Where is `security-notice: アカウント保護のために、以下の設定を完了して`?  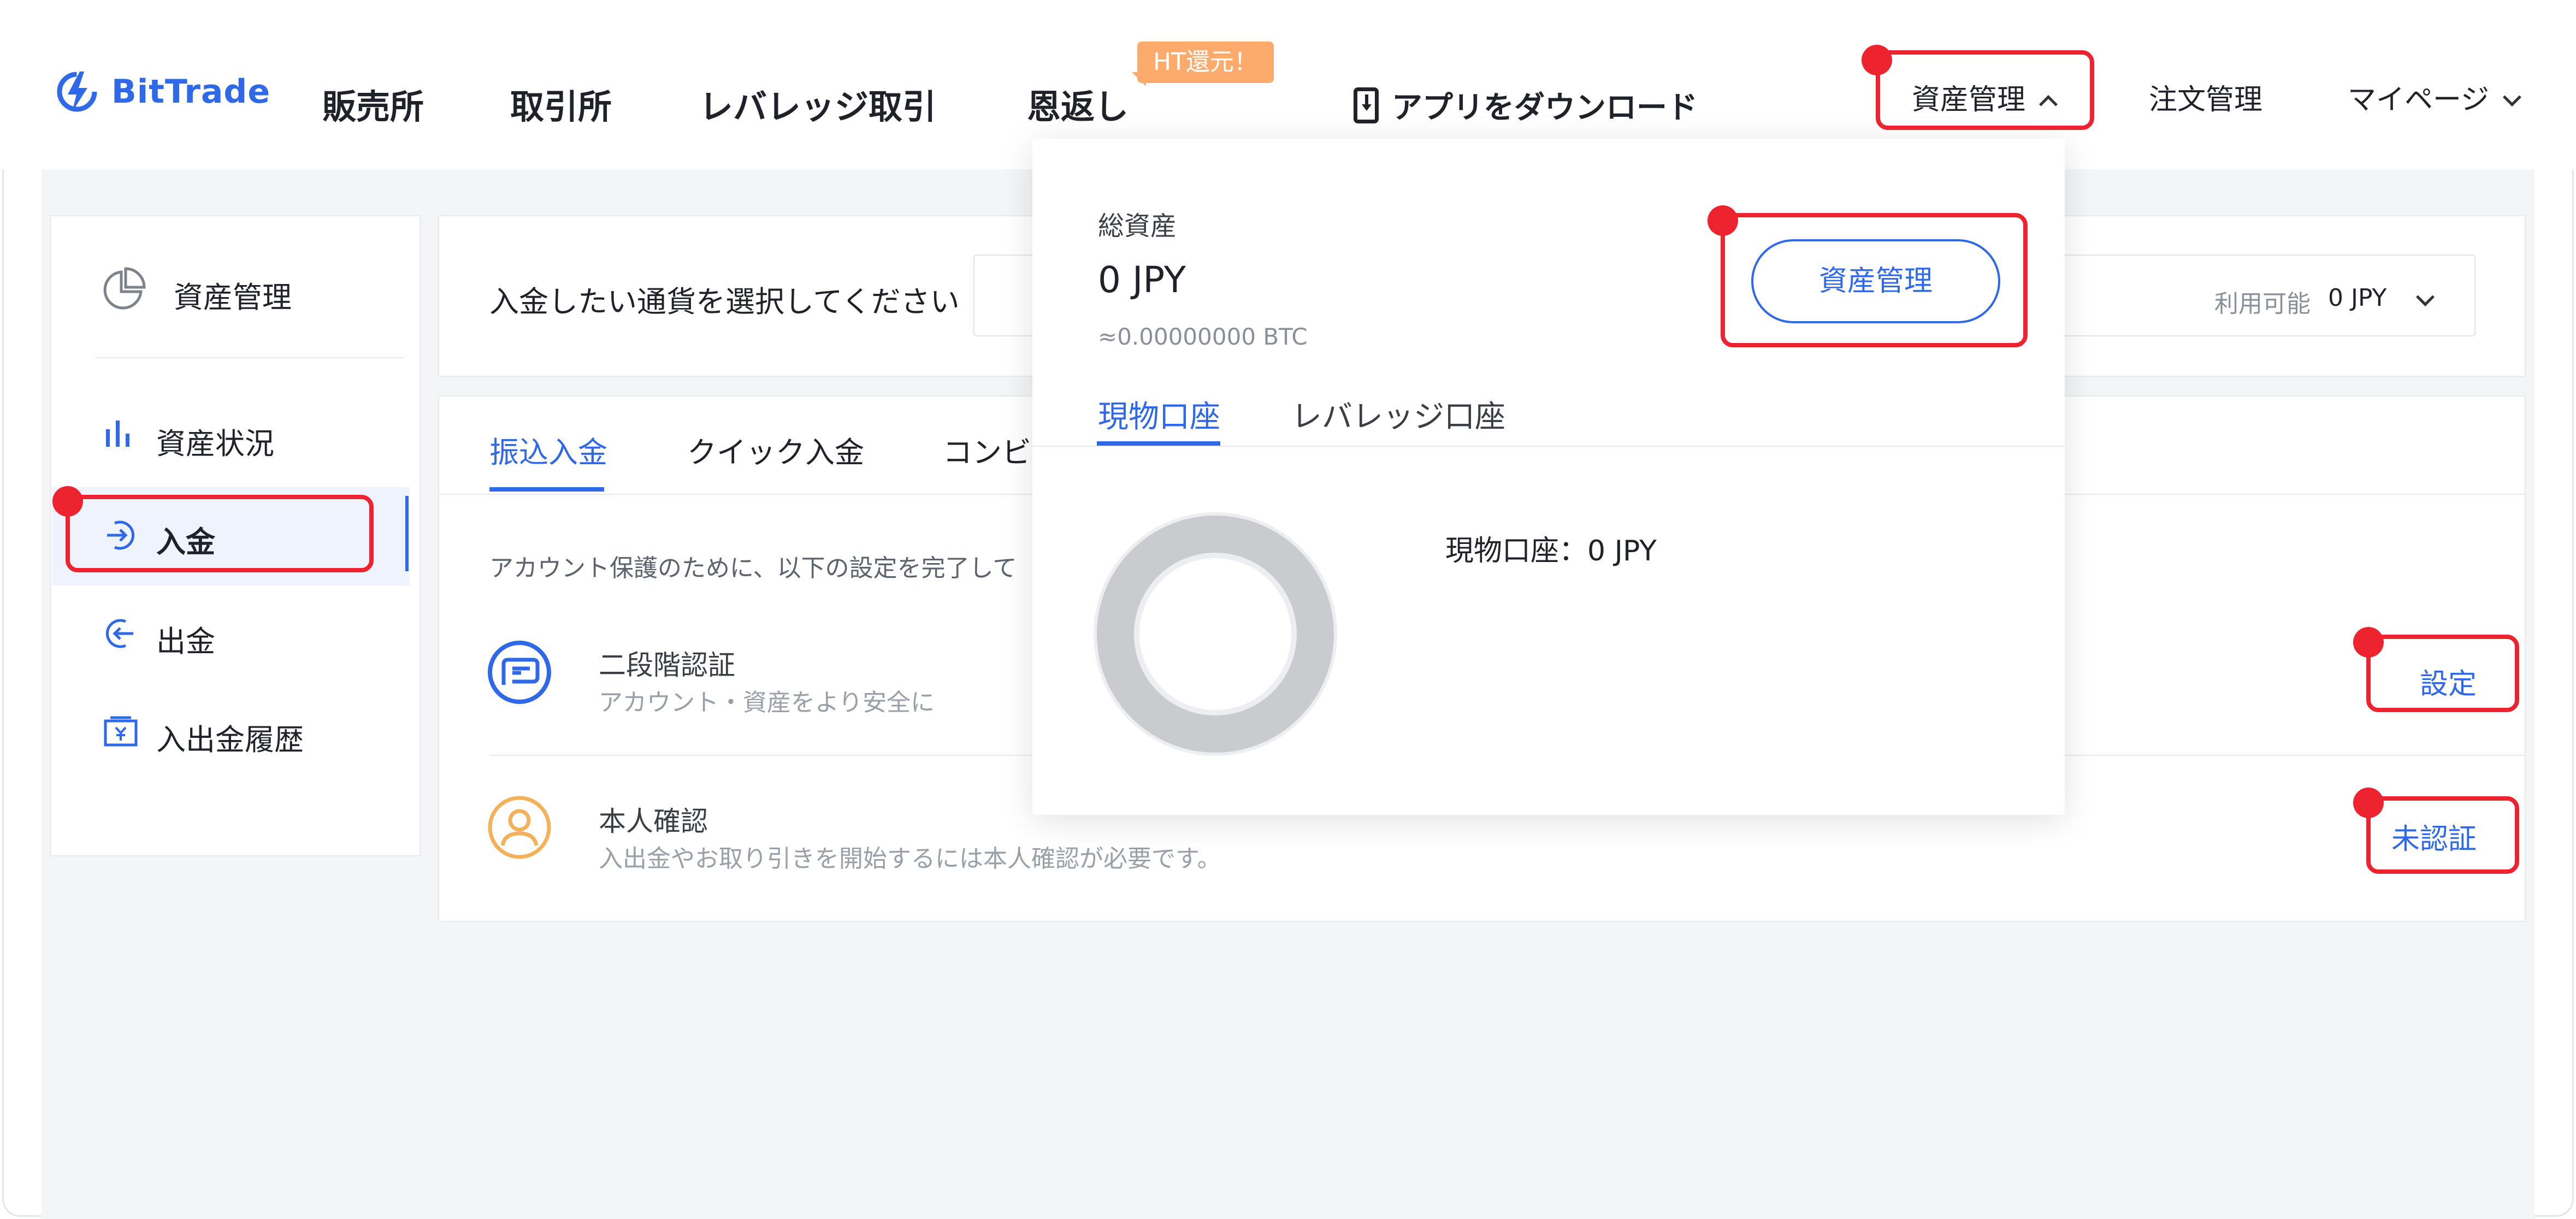 security-notice: アカウント保護のために、以下の設定を完了して is located at coordinates (753, 568).